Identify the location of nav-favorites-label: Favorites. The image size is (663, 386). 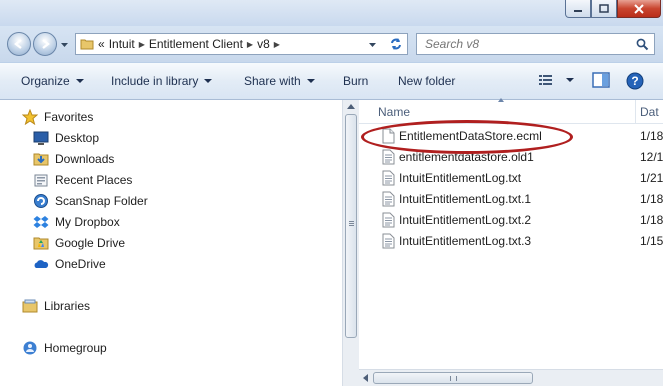
(69, 117).